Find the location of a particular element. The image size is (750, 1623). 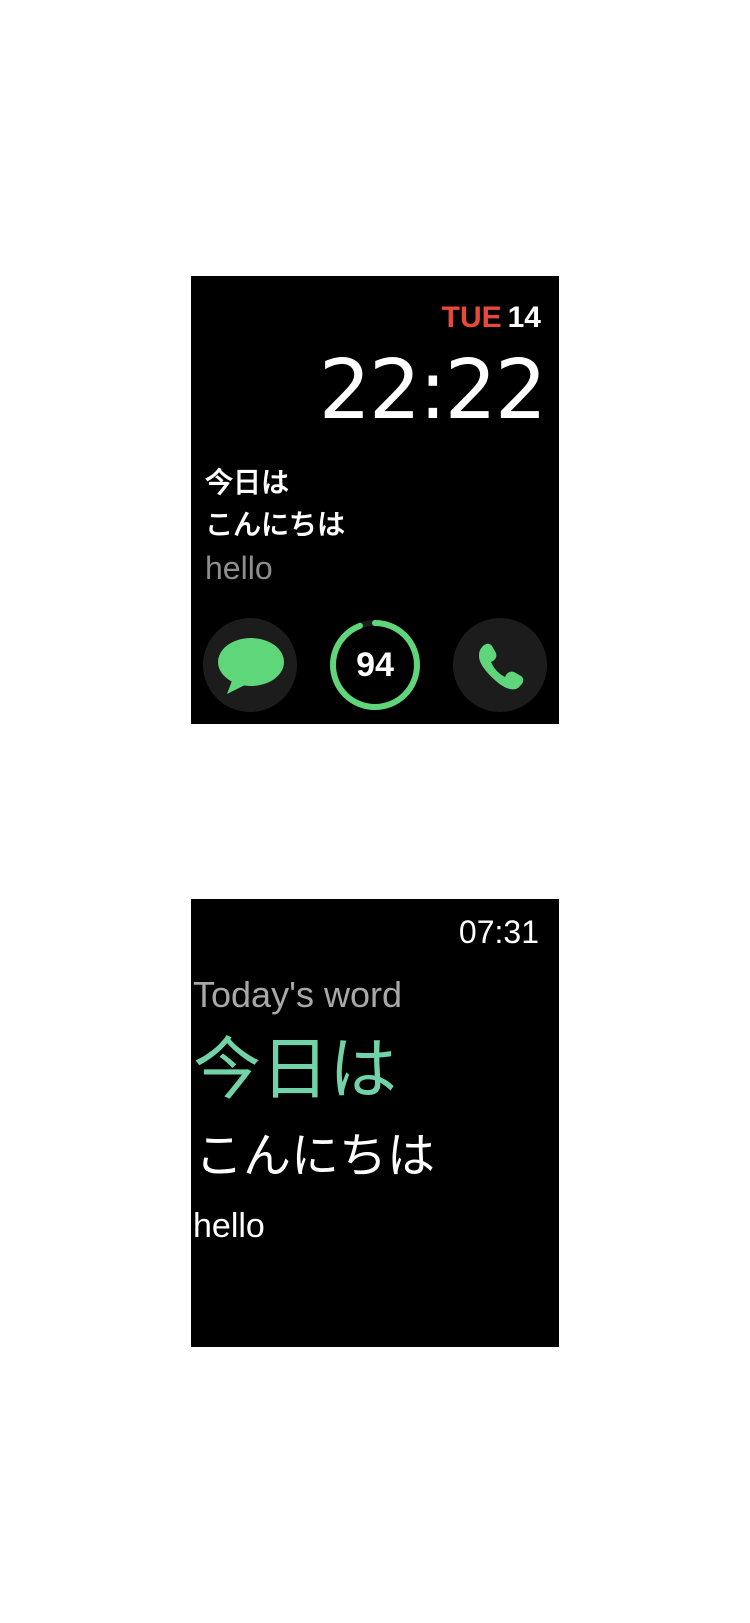

messages-complication is located at coordinates (250, 665).